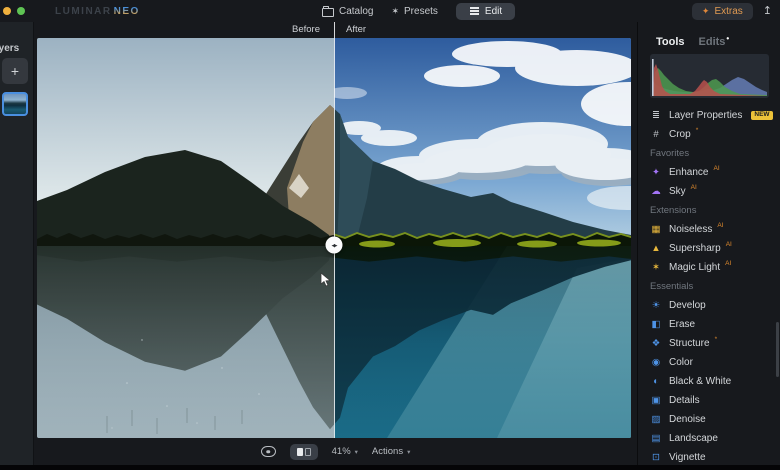 The height and width of the screenshot is (470, 780). I want to click on traffic-lights, so click(12, 11).